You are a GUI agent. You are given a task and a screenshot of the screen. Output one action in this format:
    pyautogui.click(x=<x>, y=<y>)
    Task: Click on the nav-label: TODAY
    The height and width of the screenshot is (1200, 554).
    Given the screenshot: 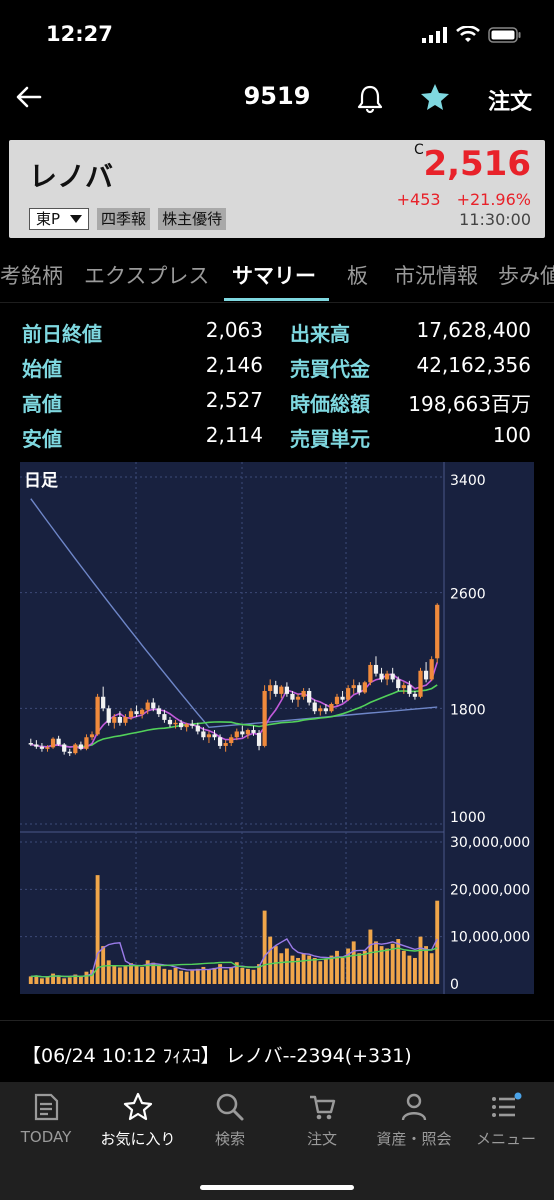 What is the action you would take?
    pyautogui.click(x=46, y=1137)
    